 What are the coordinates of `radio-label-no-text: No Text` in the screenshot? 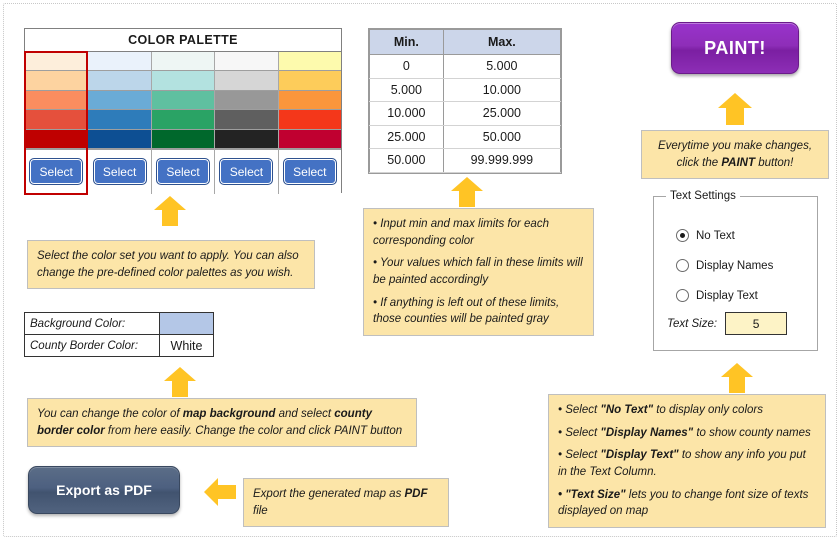 It's located at (715, 235).